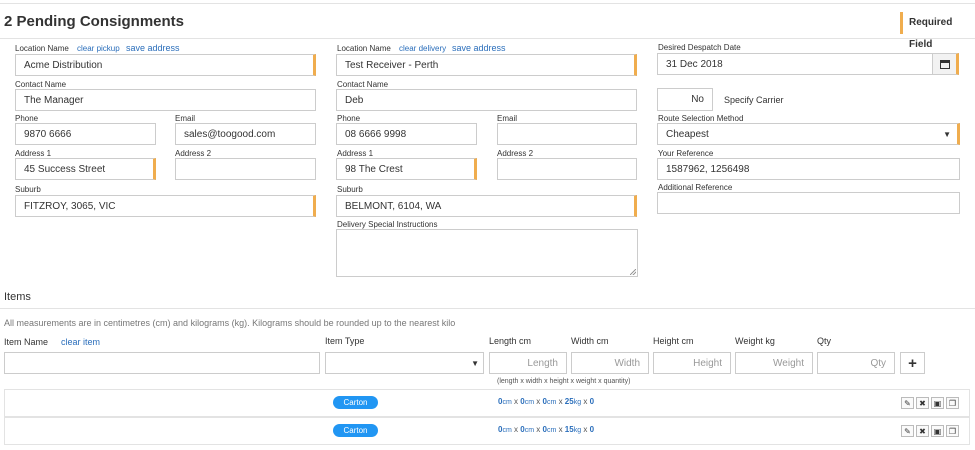  What do you see at coordinates (17, 297) in the screenshot?
I see `items-section-title: Items` at bounding box center [17, 297].